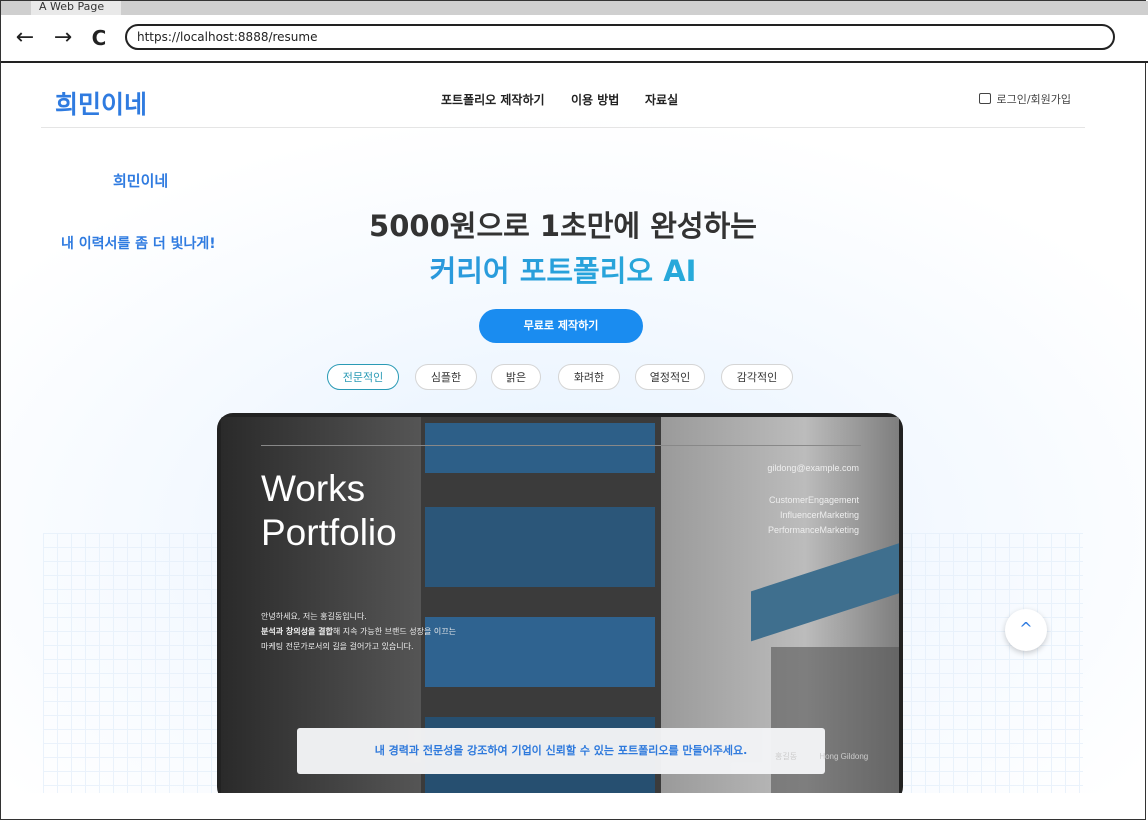  I want to click on free-create-button: 무료로 제작하기, so click(561, 326).